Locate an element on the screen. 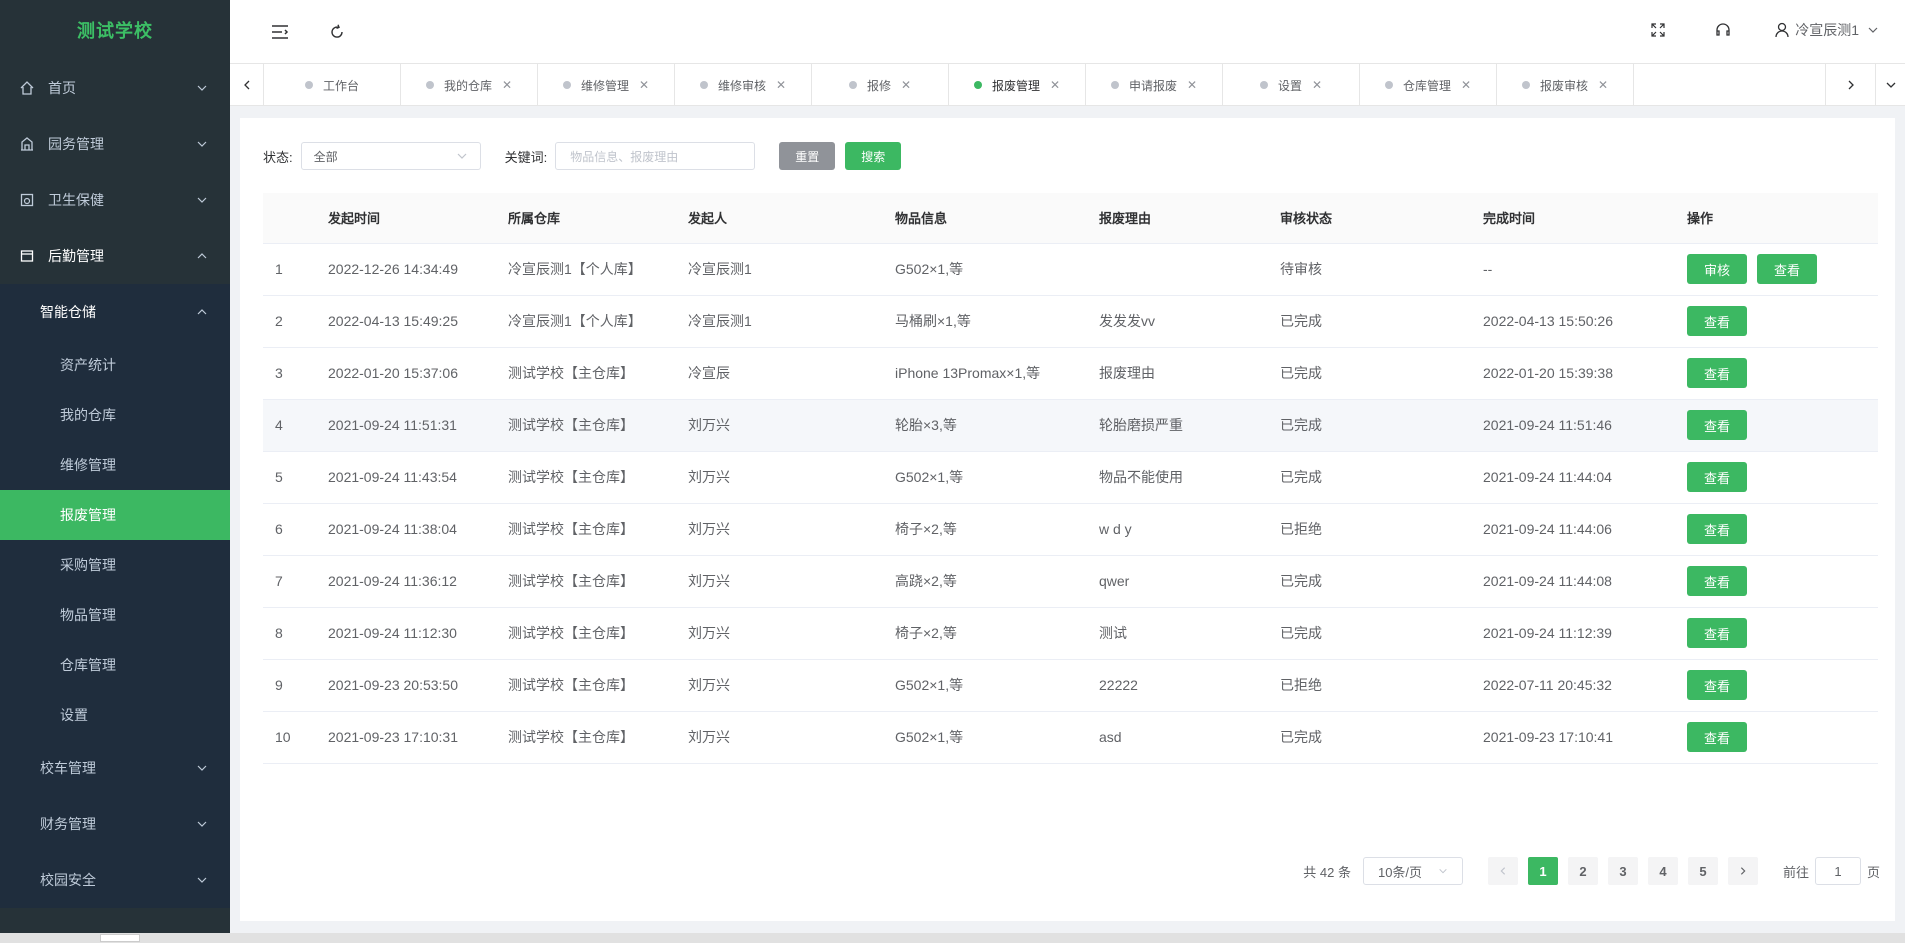 The image size is (1905, 943). user-icon is located at coordinates (1782, 30).